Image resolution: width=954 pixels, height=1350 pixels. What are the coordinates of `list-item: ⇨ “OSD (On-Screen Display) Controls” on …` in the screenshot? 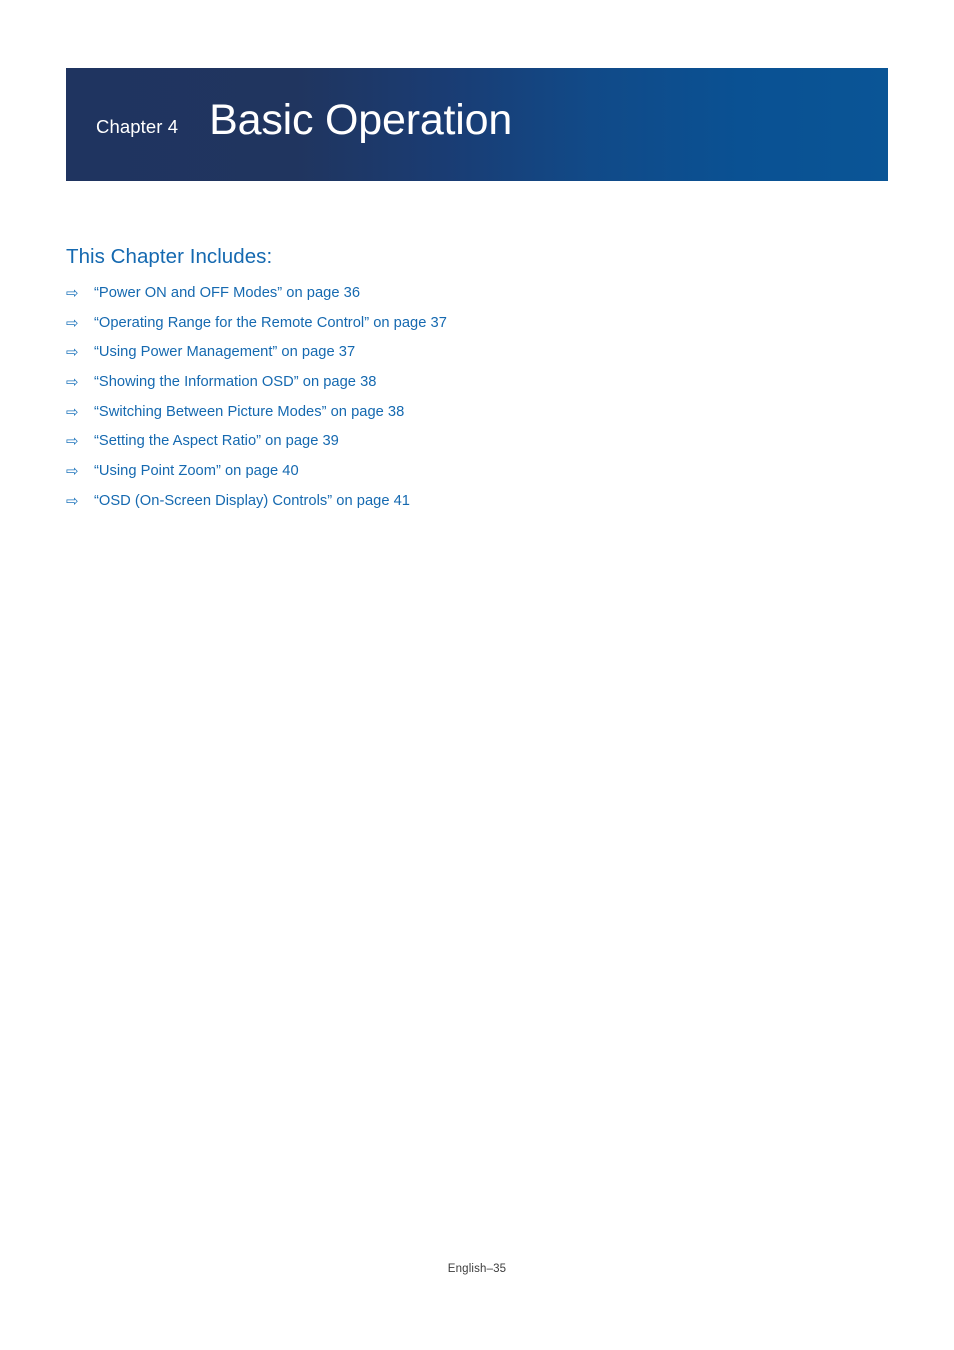 It's located at (466, 506).